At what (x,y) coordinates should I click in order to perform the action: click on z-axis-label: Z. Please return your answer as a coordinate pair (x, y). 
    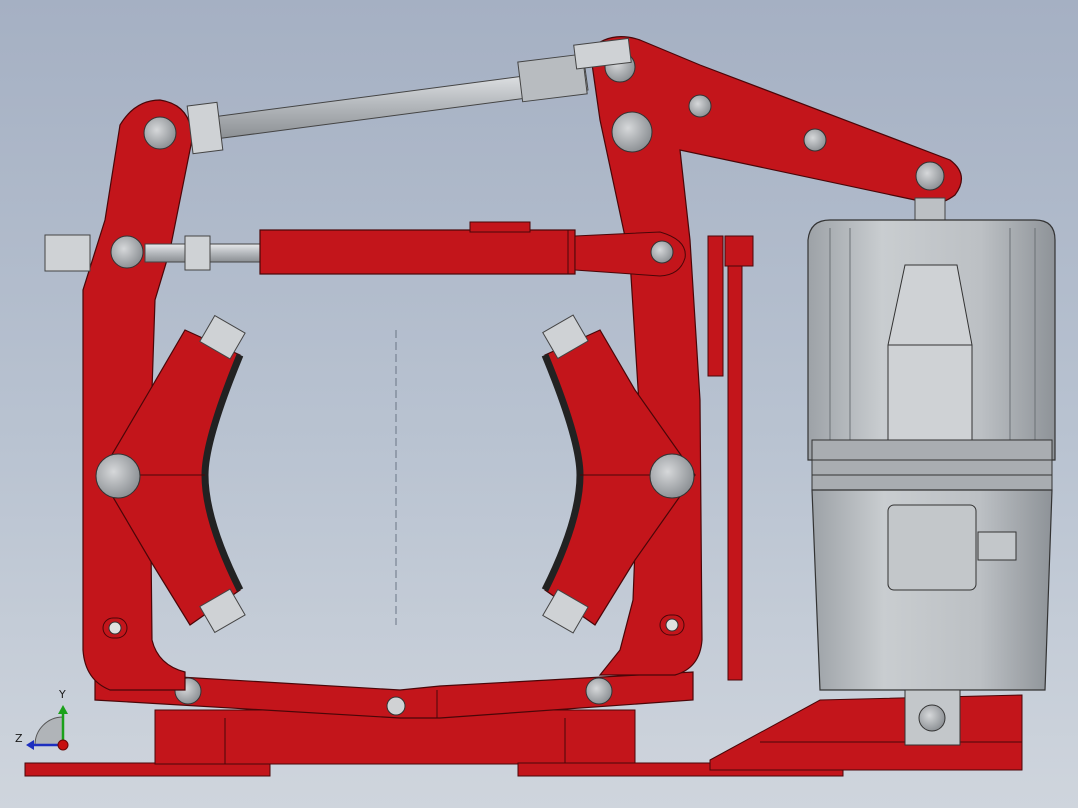
    Looking at the image, I should click on (19, 738).